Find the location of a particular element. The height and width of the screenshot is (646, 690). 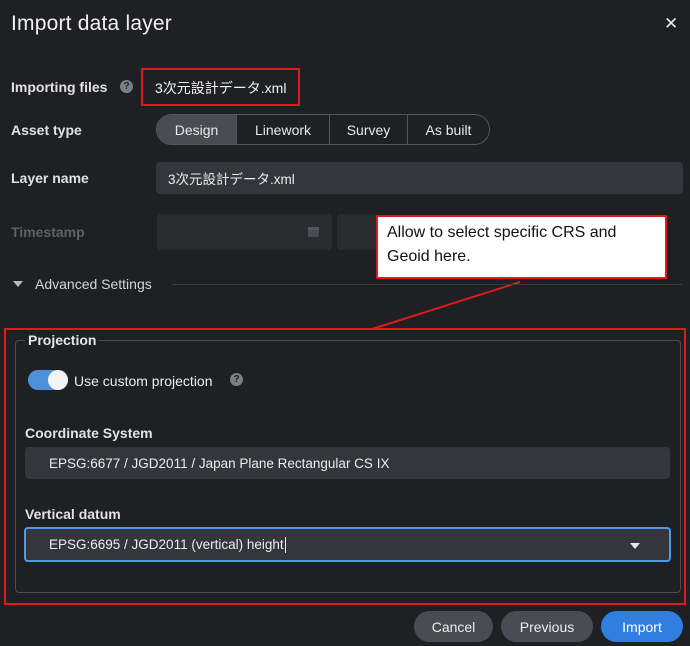

advanced-settings-toggle: Advanced Settings is located at coordinates (93, 284).